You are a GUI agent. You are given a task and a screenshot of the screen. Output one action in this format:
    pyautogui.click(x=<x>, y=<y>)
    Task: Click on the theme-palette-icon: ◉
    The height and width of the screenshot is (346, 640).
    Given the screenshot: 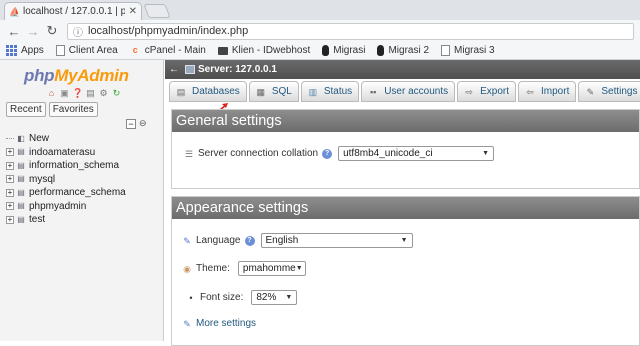 What is the action you would take?
    pyautogui.click(x=187, y=268)
    